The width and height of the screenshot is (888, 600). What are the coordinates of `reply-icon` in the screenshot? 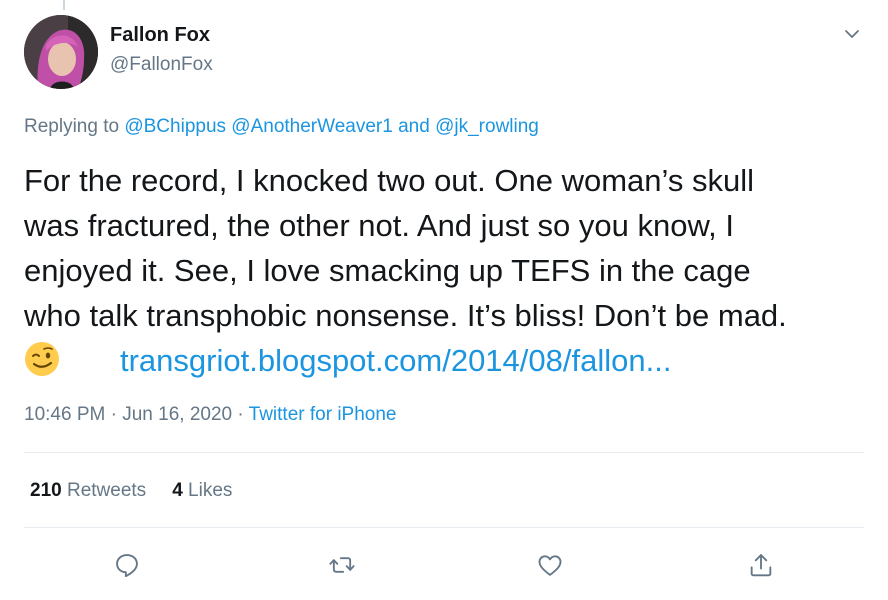 It's located at (127, 566).